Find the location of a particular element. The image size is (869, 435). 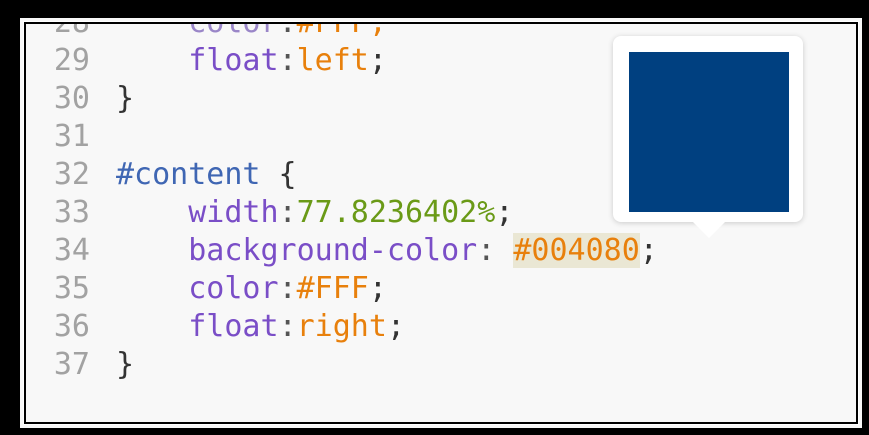

line-number: 35 is located at coordinates (71, 288).